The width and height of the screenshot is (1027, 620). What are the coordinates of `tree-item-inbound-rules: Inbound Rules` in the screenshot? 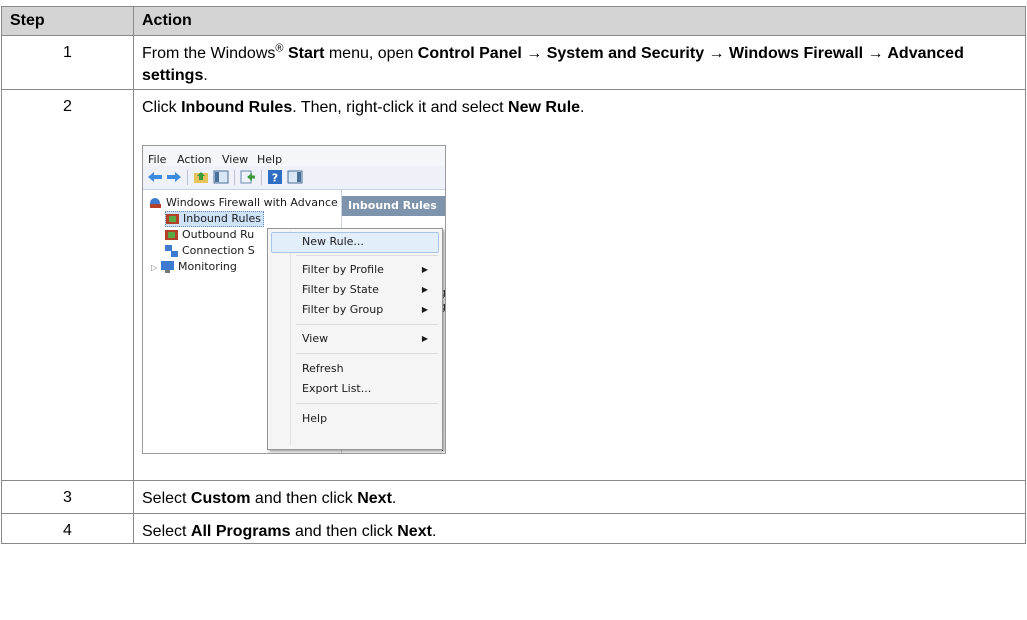 It's located at (215, 219).